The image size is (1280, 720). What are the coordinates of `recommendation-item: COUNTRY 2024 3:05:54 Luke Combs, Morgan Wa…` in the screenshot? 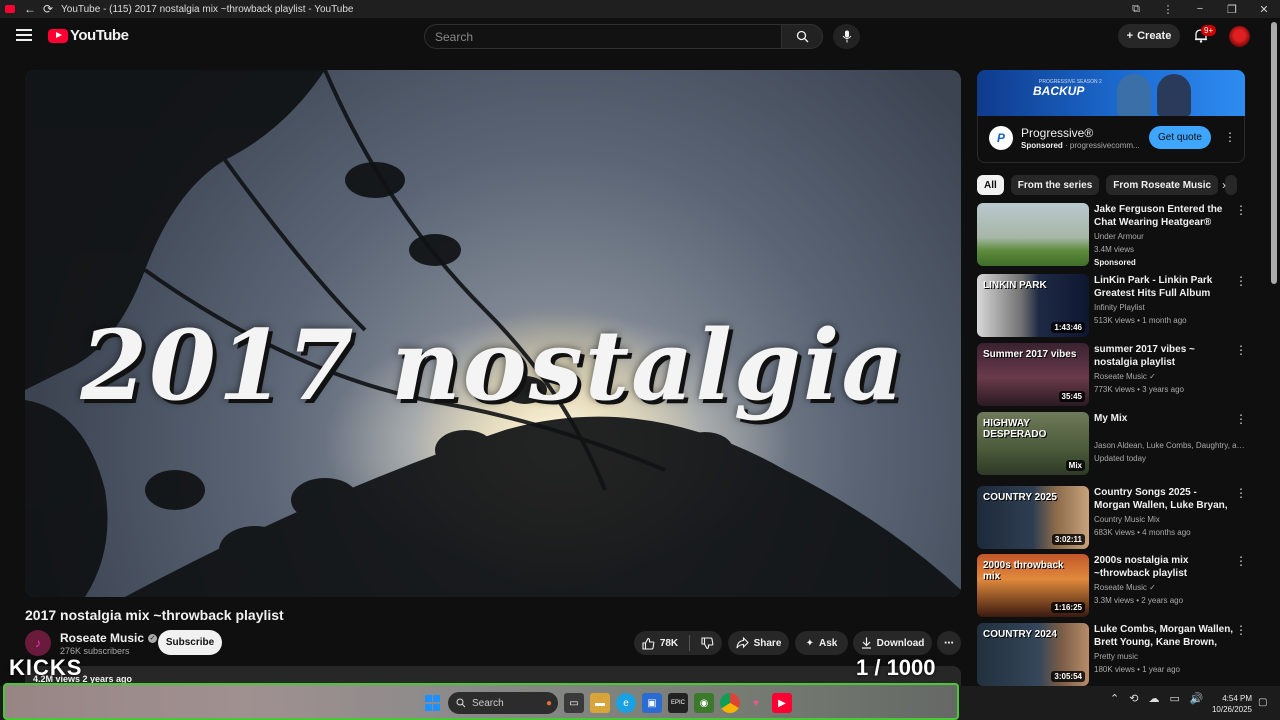 It's located at (1122, 655).